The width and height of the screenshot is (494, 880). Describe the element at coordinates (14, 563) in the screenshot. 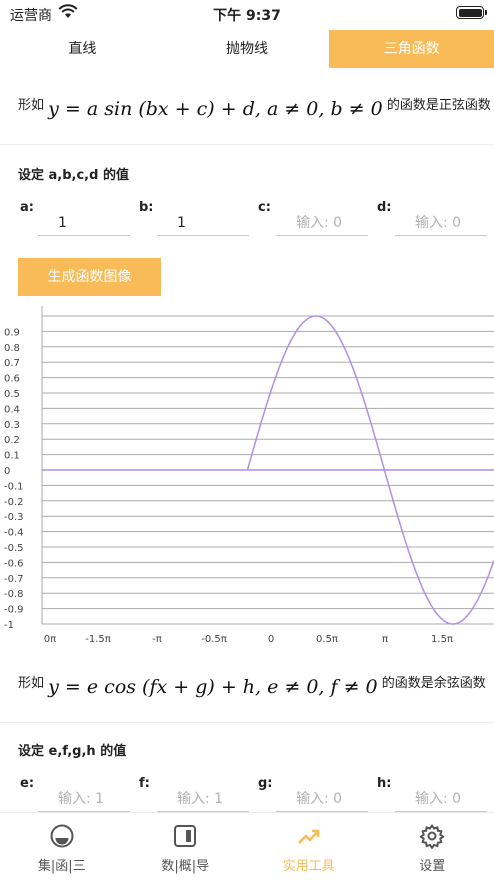

I see `y-tick-label: -0.6` at that location.